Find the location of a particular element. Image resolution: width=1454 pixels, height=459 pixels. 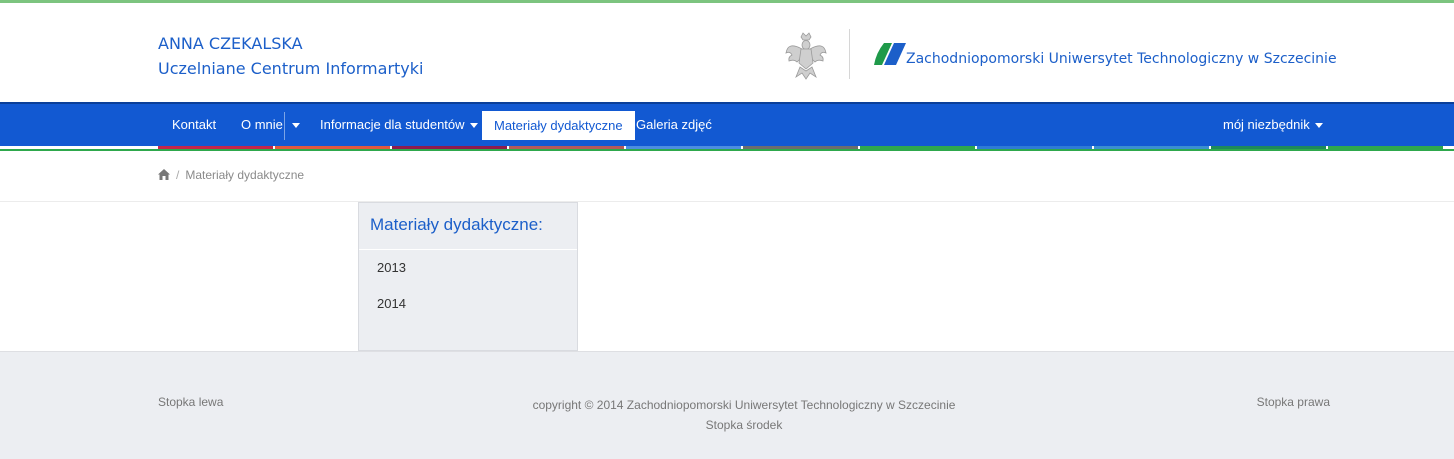

stripe-base is located at coordinates (727, 150).